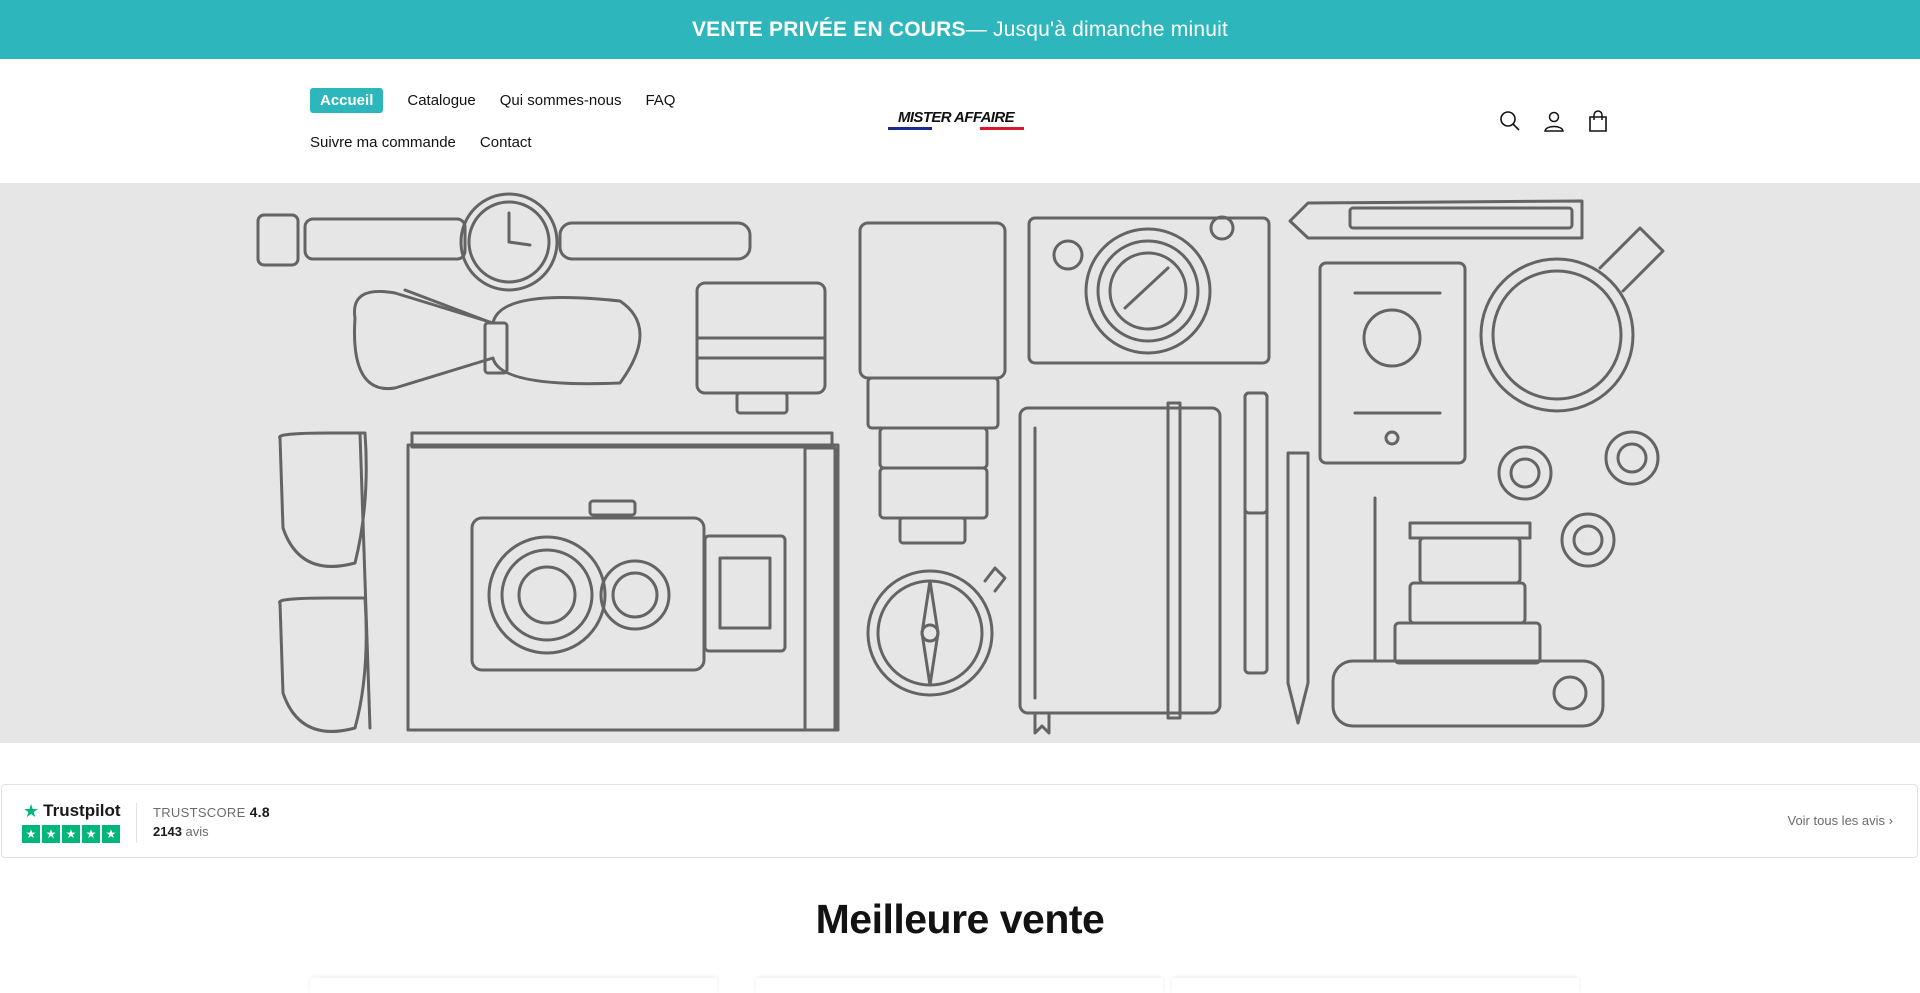  Describe the element at coordinates (550, 142) in the screenshot. I see `nav-row-2: Suivre ma commande Contact` at that location.